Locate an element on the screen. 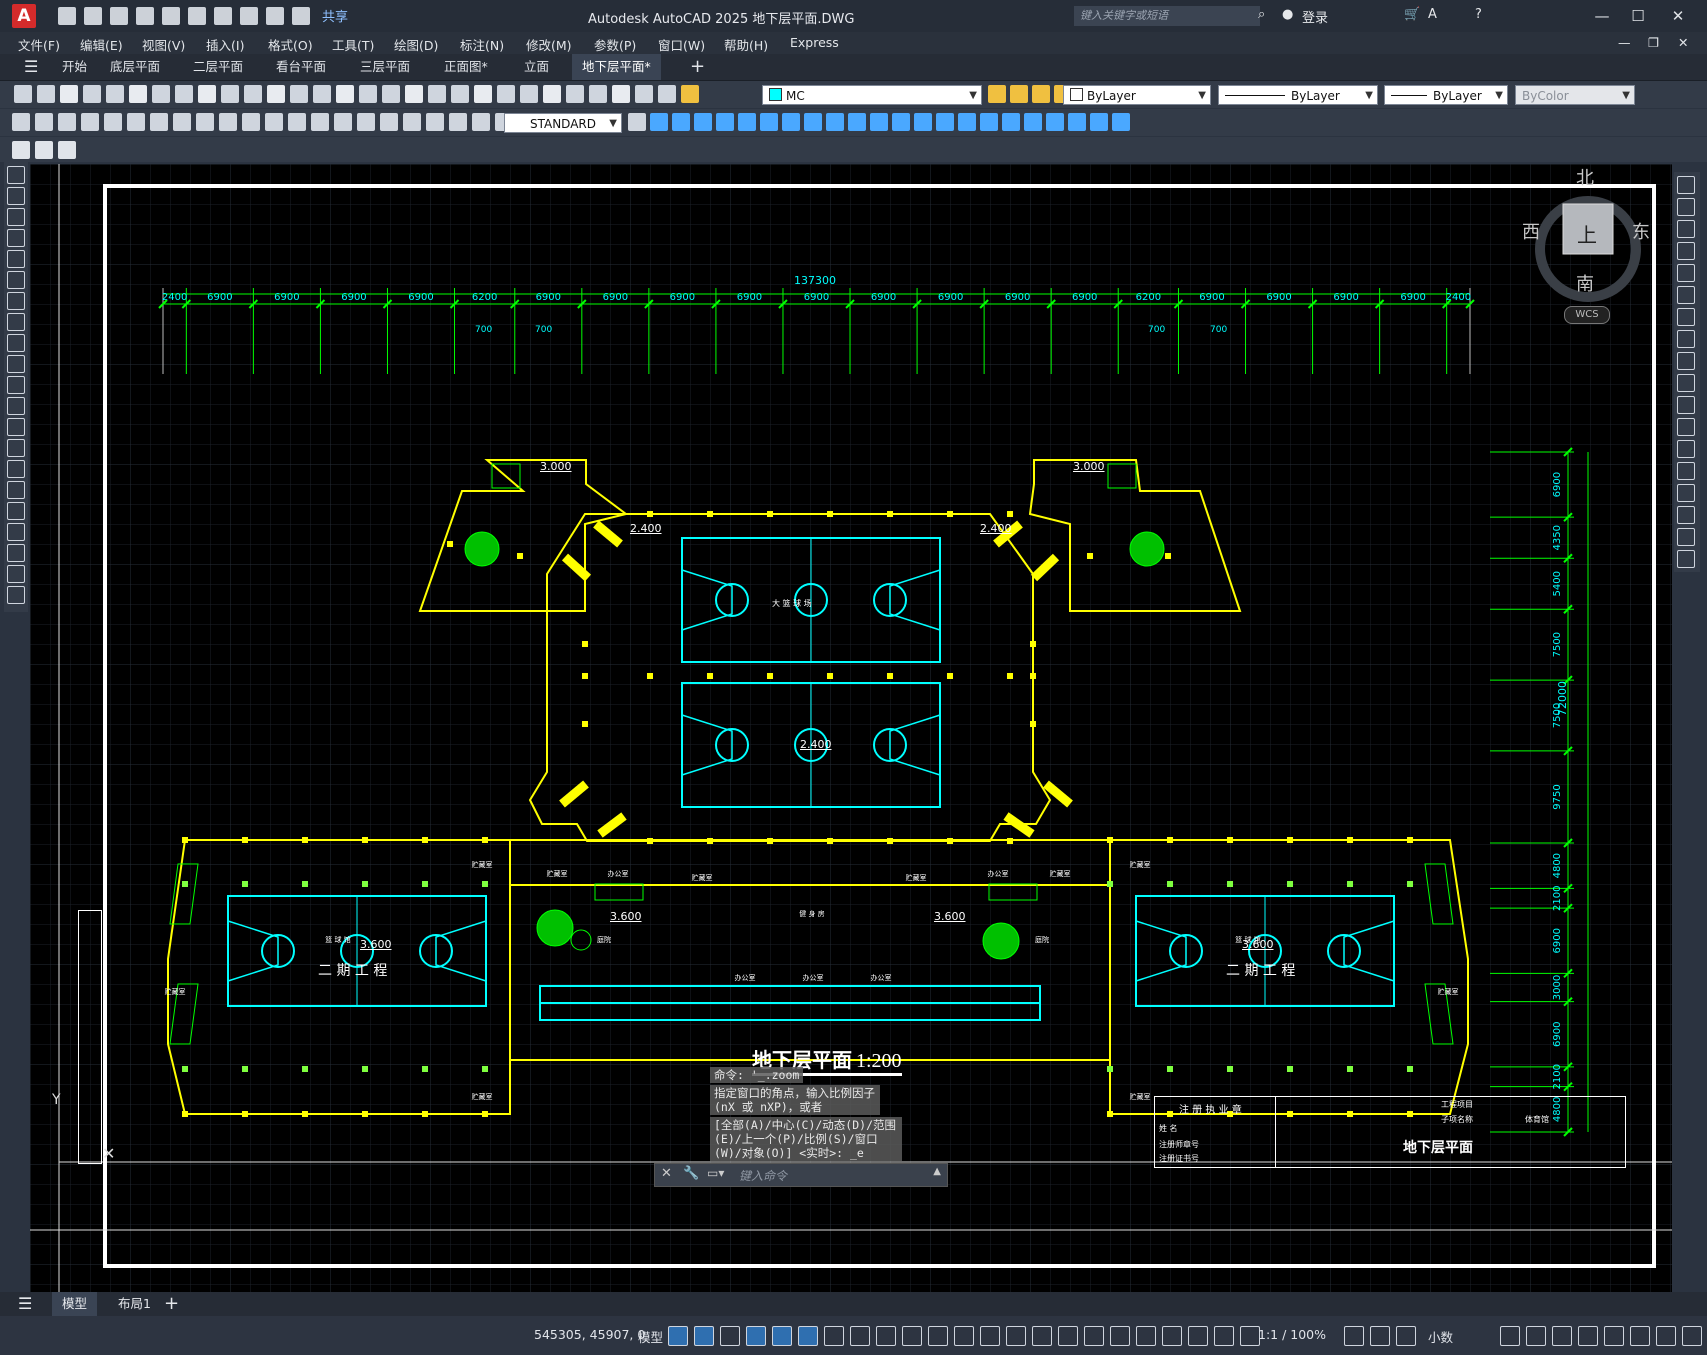 The height and width of the screenshot is (1355, 1707). new-icon is located at coordinates (67, 15).